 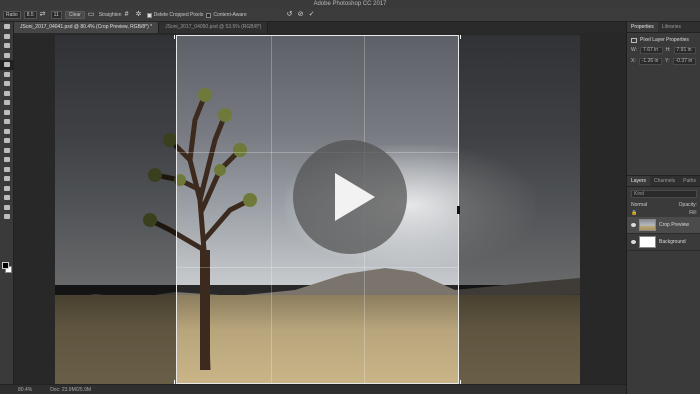 I want to click on content-aware-label: Content-Aware, so click(x=230, y=15).